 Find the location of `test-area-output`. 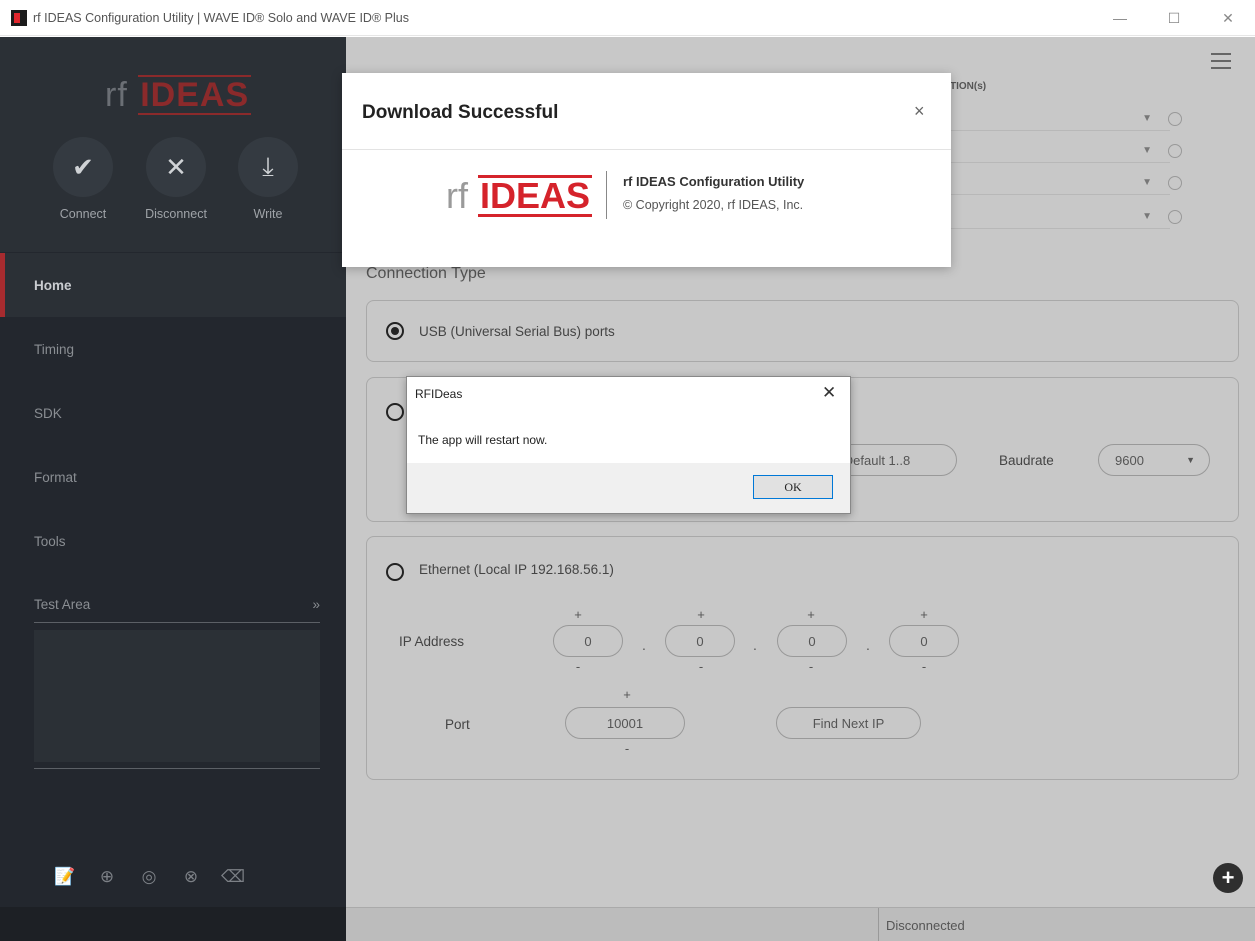

test-area-output is located at coordinates (177, 696).